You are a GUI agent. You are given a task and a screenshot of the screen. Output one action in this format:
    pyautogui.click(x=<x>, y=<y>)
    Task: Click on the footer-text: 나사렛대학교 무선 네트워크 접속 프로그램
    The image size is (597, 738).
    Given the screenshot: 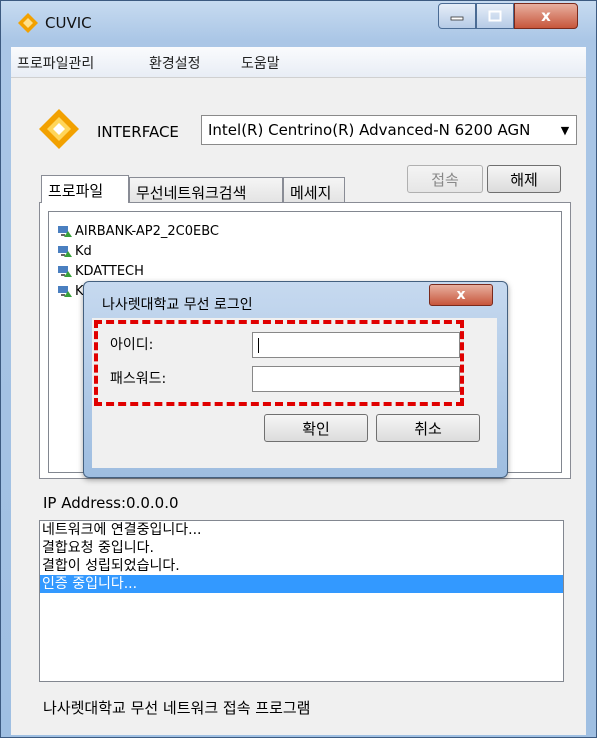 What is the action you would take?
    pyautogui.click(x=177, y=708)
    